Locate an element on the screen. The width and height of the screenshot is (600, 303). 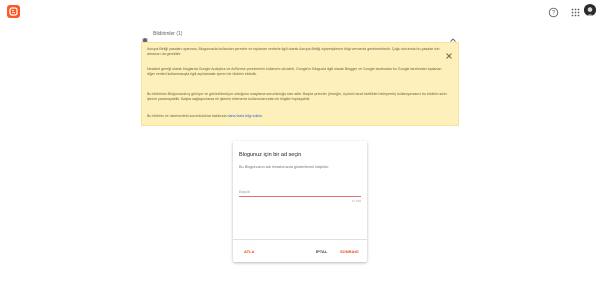
notifications-title: Bildirimler (1) is located at coordinates (168, 34).